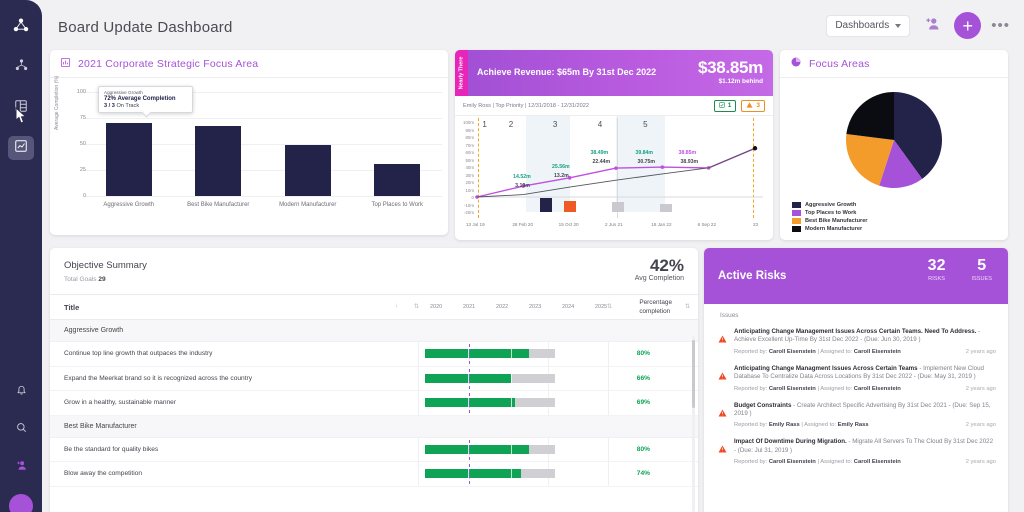 The width and height of the screenshot is (1024, 512). Describe the element at coordinates (834, 462) in the screenshot. I see `assigned-to-label: | Assigned to:` at that location.